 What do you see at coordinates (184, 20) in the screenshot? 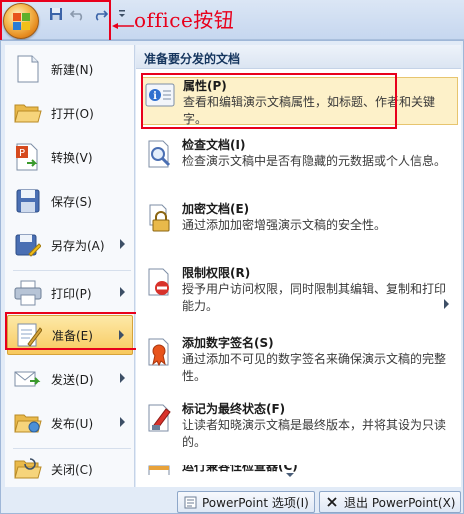
I see `annotation-office-label: office按钮` at bounding box center [184, 20].